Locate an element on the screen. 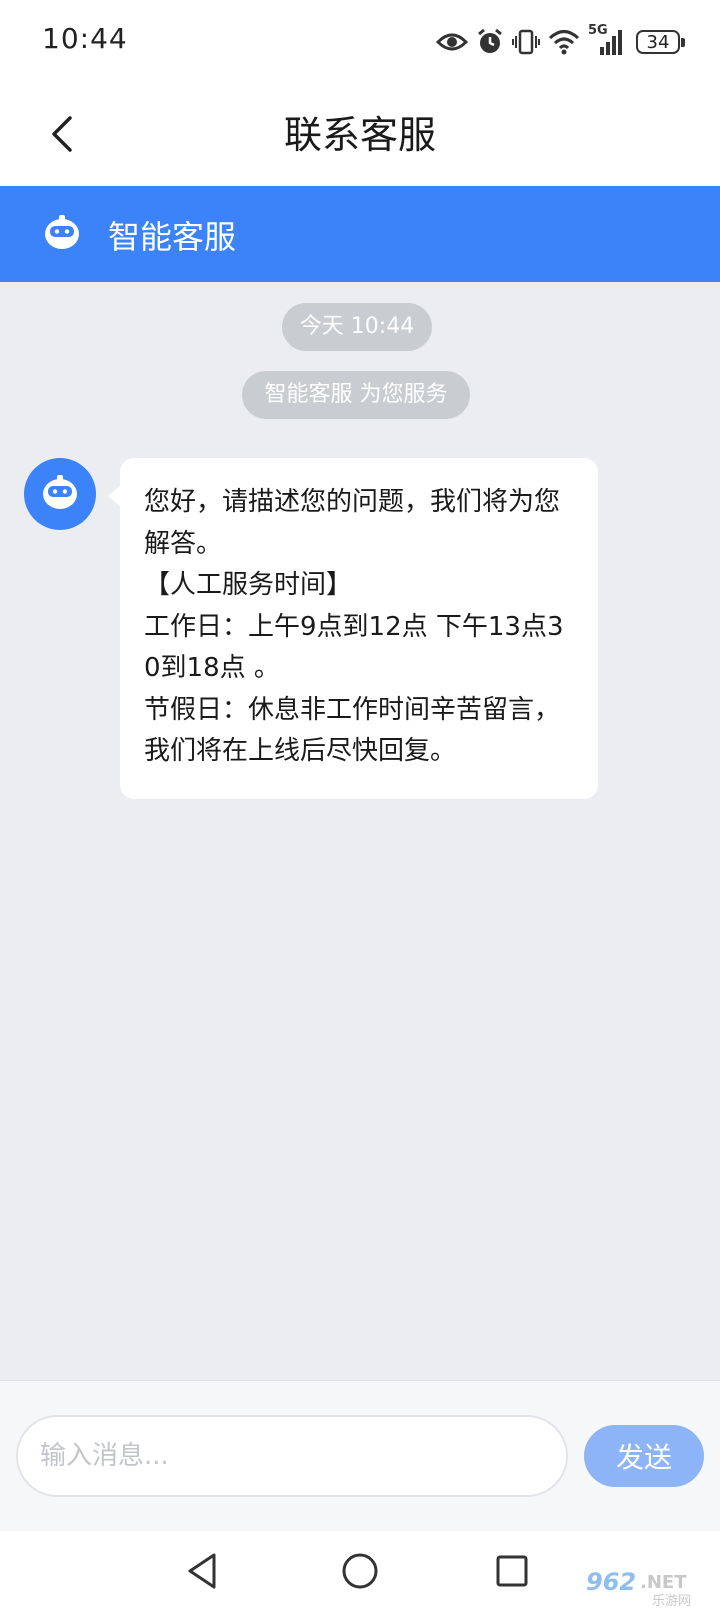  home-circle-icon is located at coordinates (360, 1571).